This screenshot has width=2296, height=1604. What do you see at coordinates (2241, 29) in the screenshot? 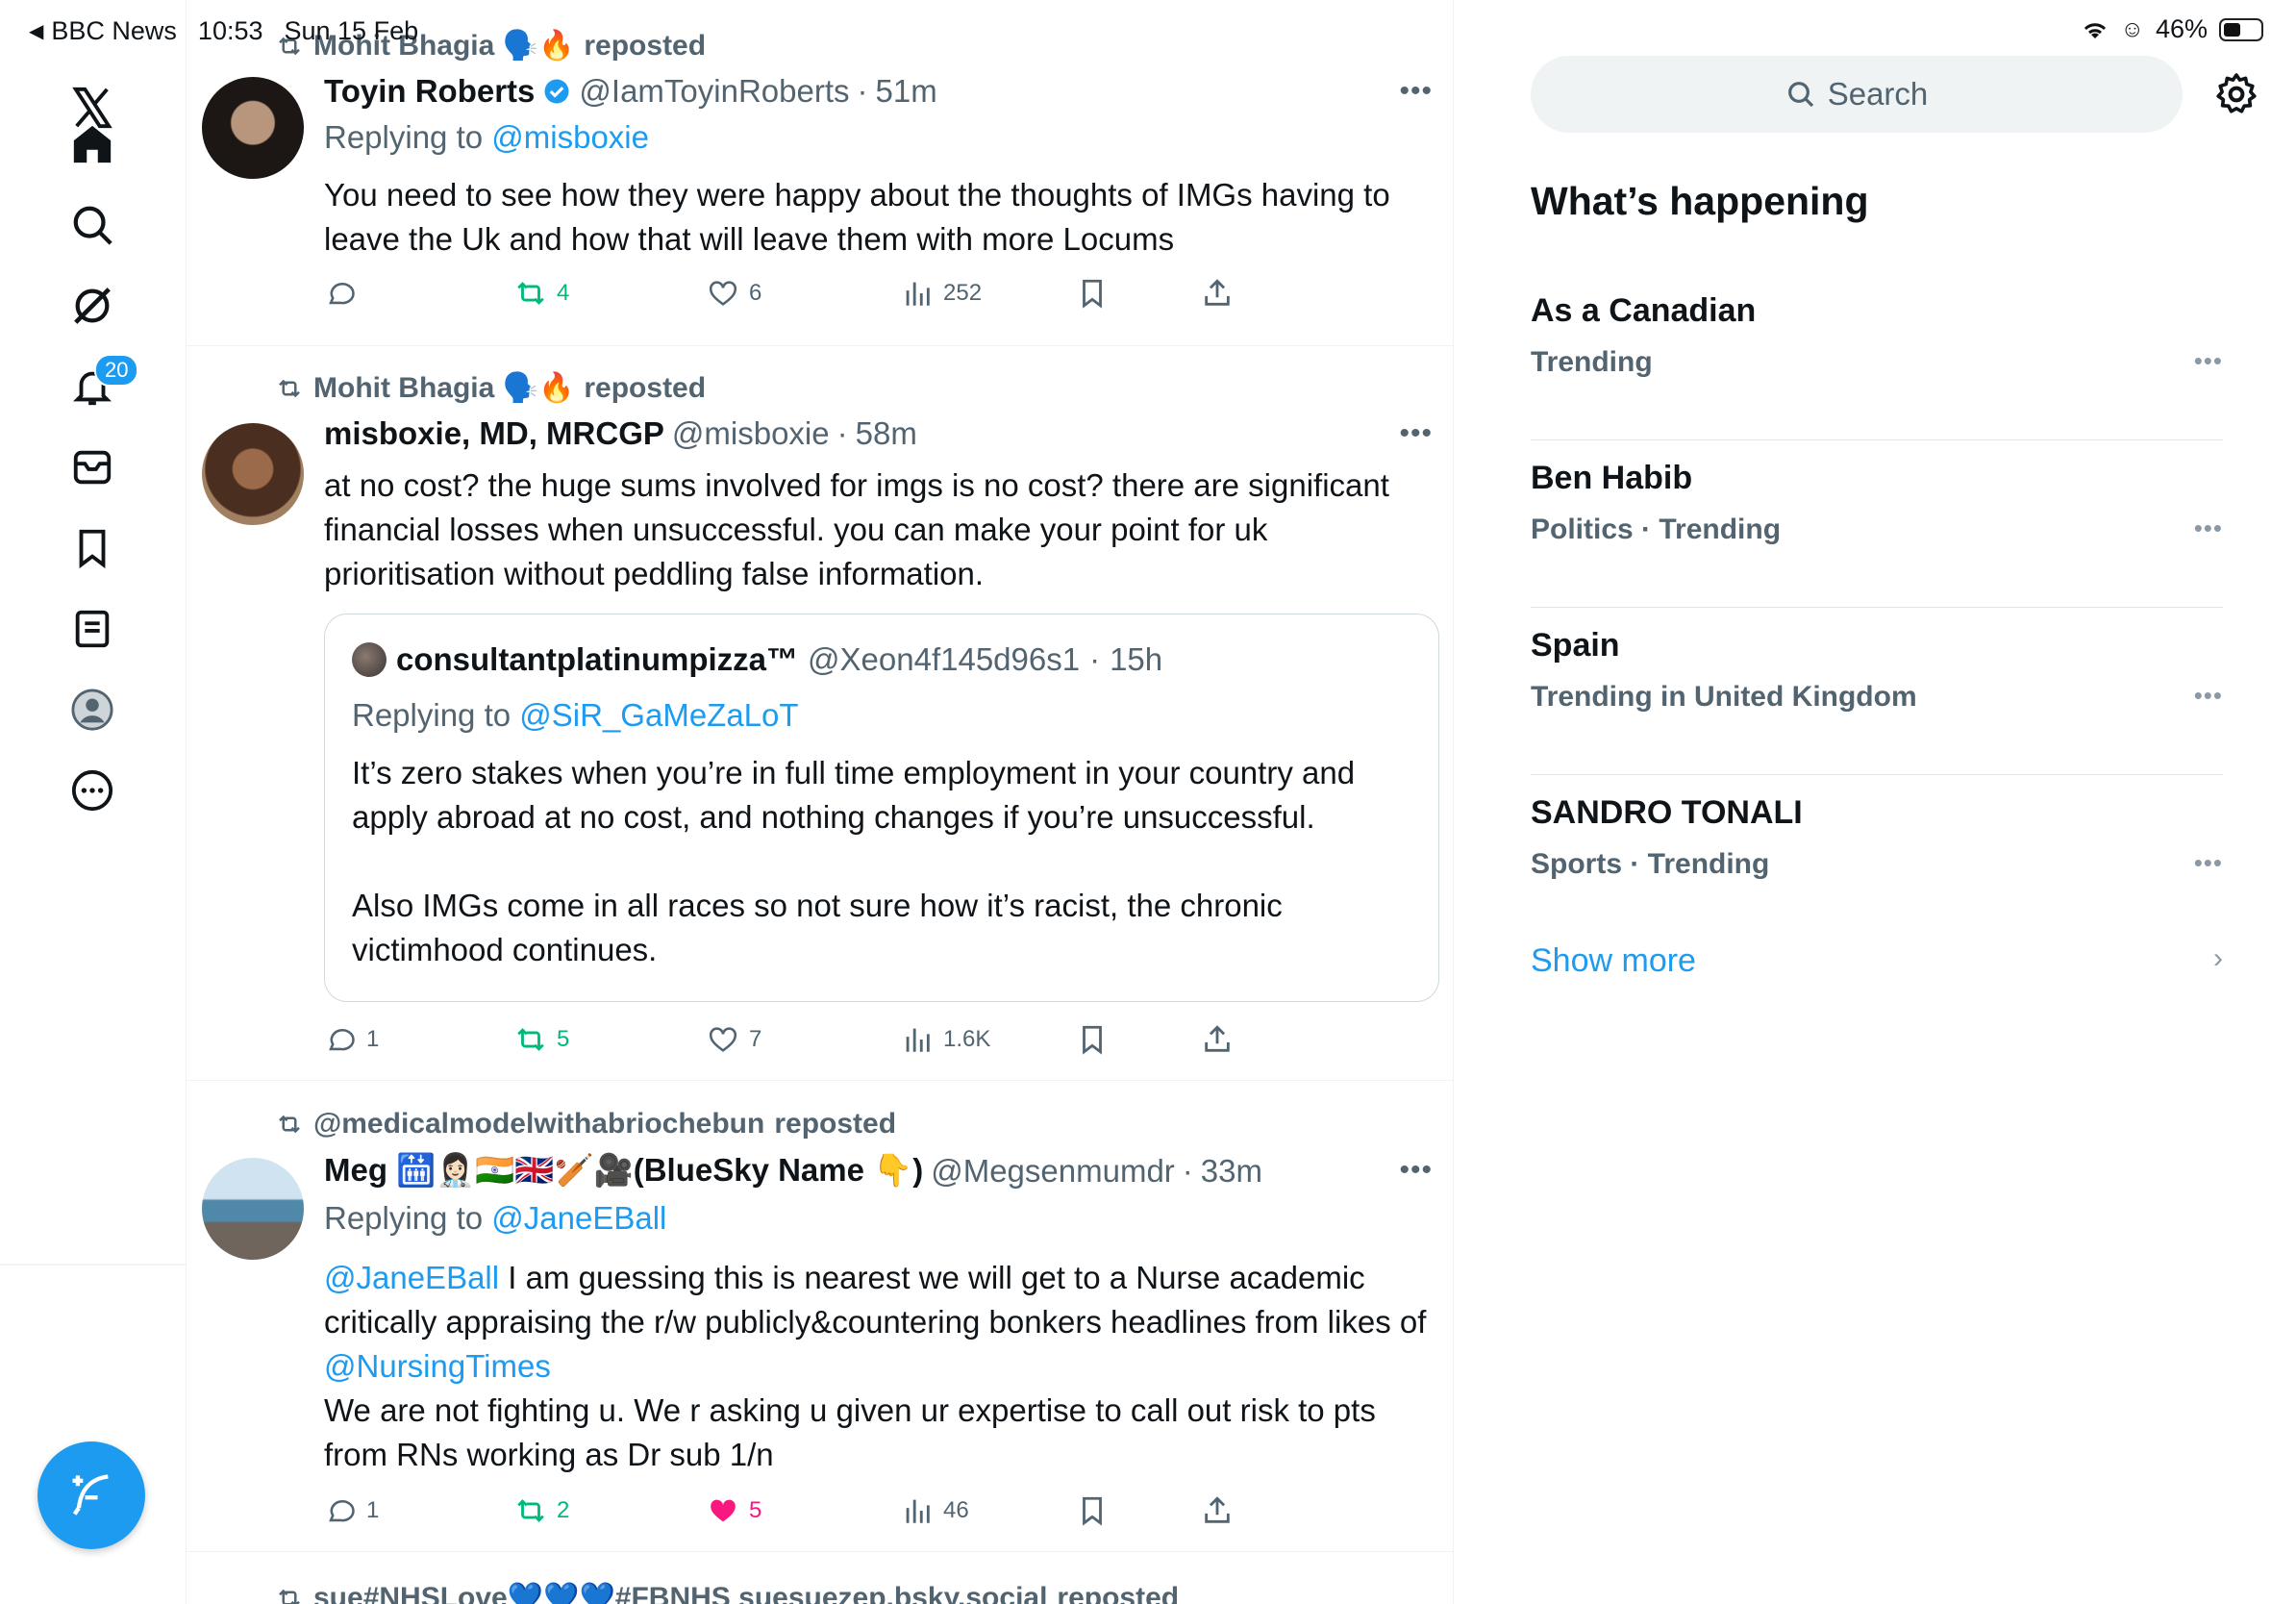
I see `battery-icon` at bounding box center [2241, 29].